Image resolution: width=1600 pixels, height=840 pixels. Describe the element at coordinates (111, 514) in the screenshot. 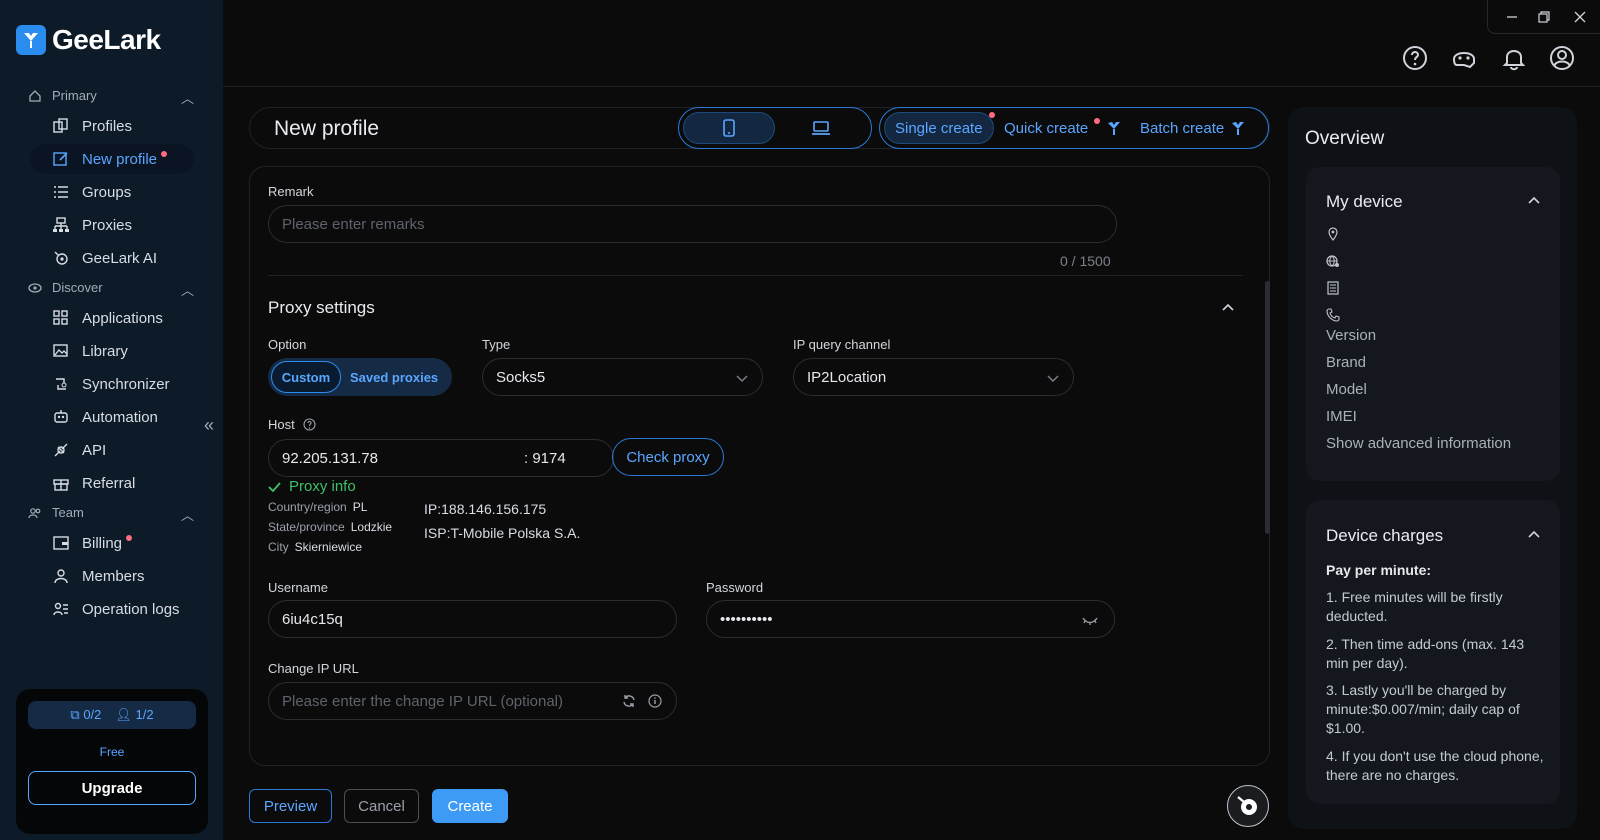

I see `section-team: Team ︿` at that location.